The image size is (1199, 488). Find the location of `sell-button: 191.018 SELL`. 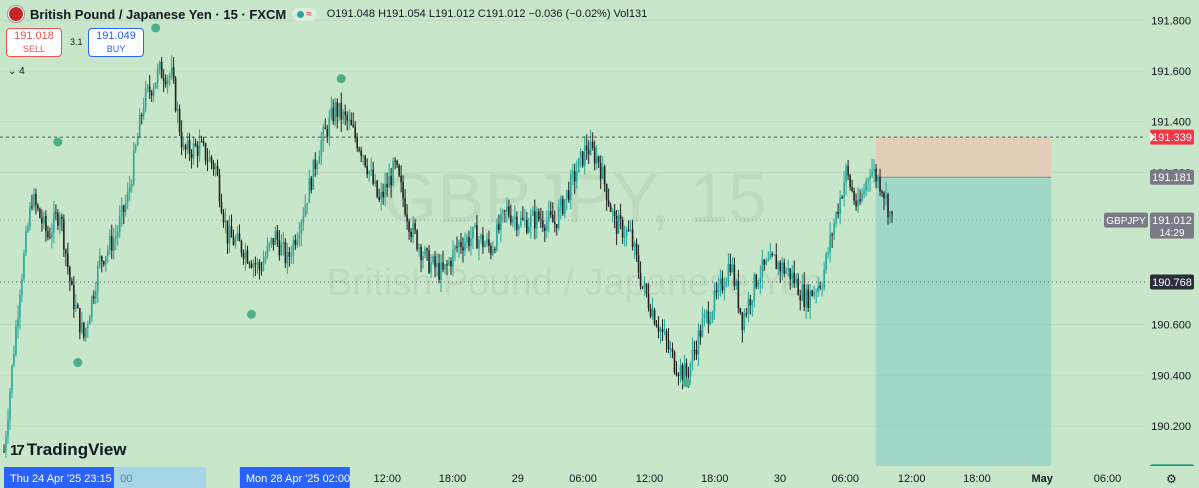

sell-button: 191.018 SELL is located at coordinates (34, 42).